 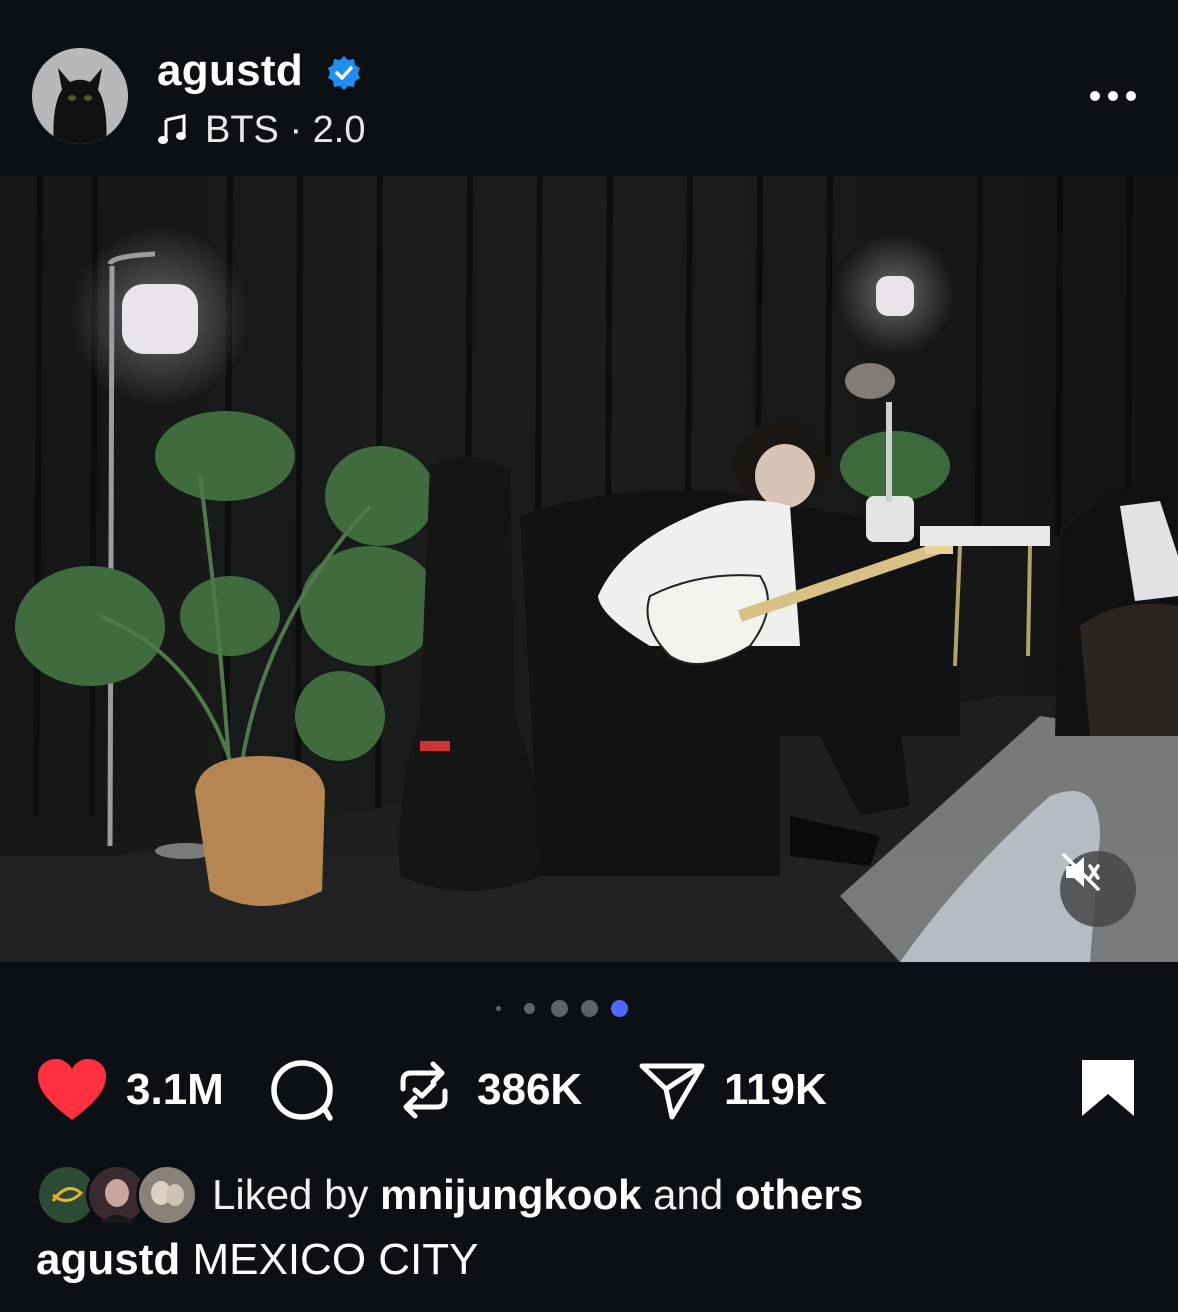 What do you see at coordinates (619, 1008) in the screenshot?
I see `carousel-dot-active` at bounding box center [619, 1008].